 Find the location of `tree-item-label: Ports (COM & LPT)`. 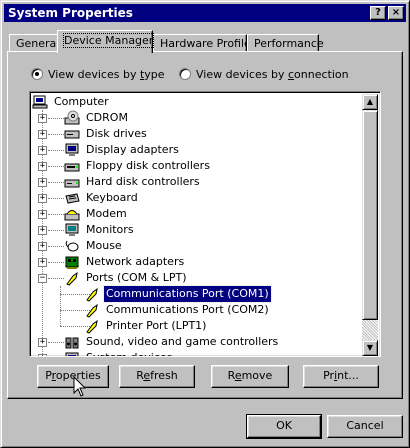

tree-item-label: Ports (COM & LPT) is located at coordinates (136, 277).